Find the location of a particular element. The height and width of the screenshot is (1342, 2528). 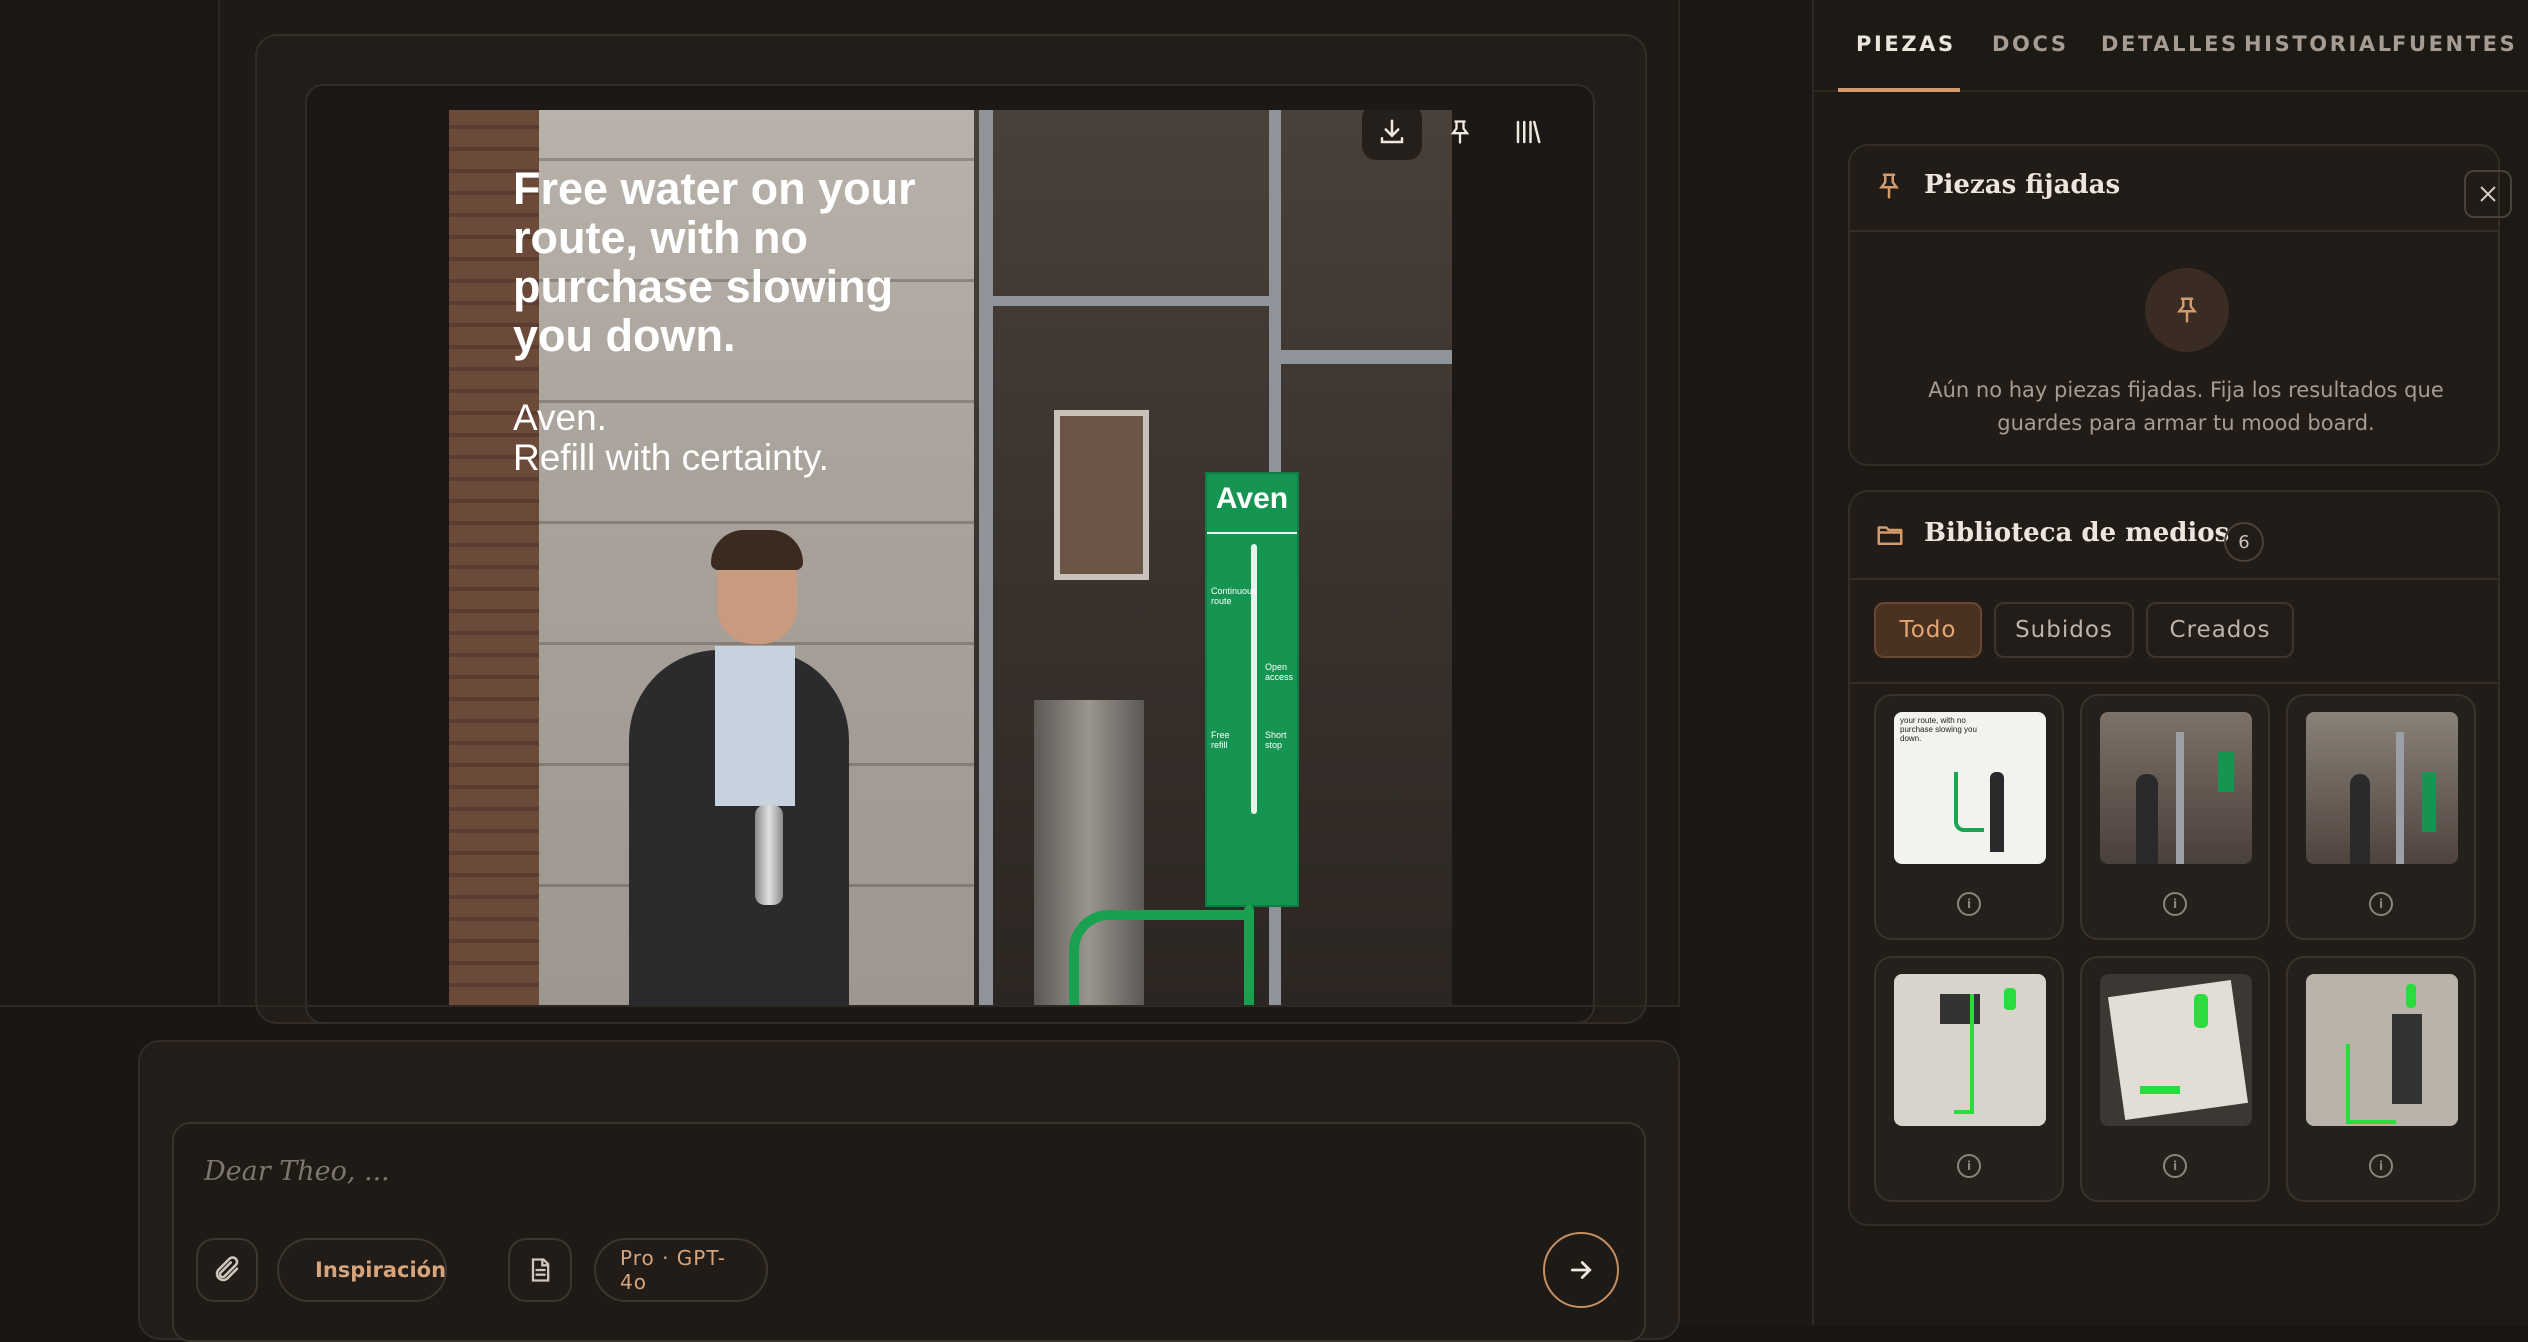

document-button is located at coordinates (540, 1270).